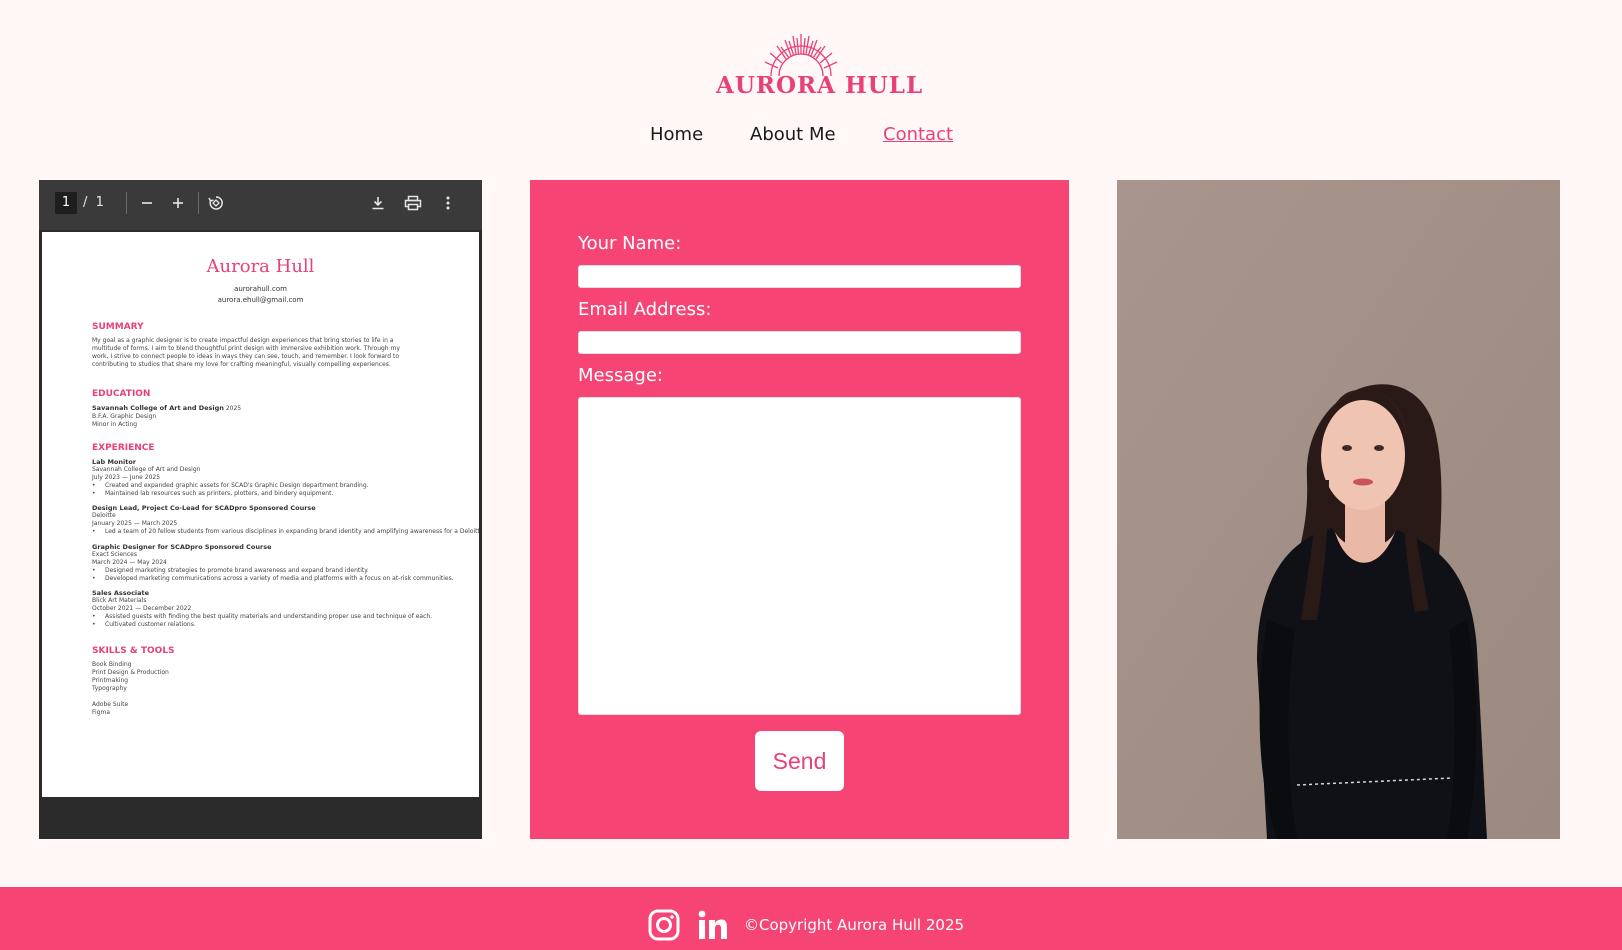  Describe the element at coordinates (620, 375) in the screenshot. I see `message-label: Message:` at that location.